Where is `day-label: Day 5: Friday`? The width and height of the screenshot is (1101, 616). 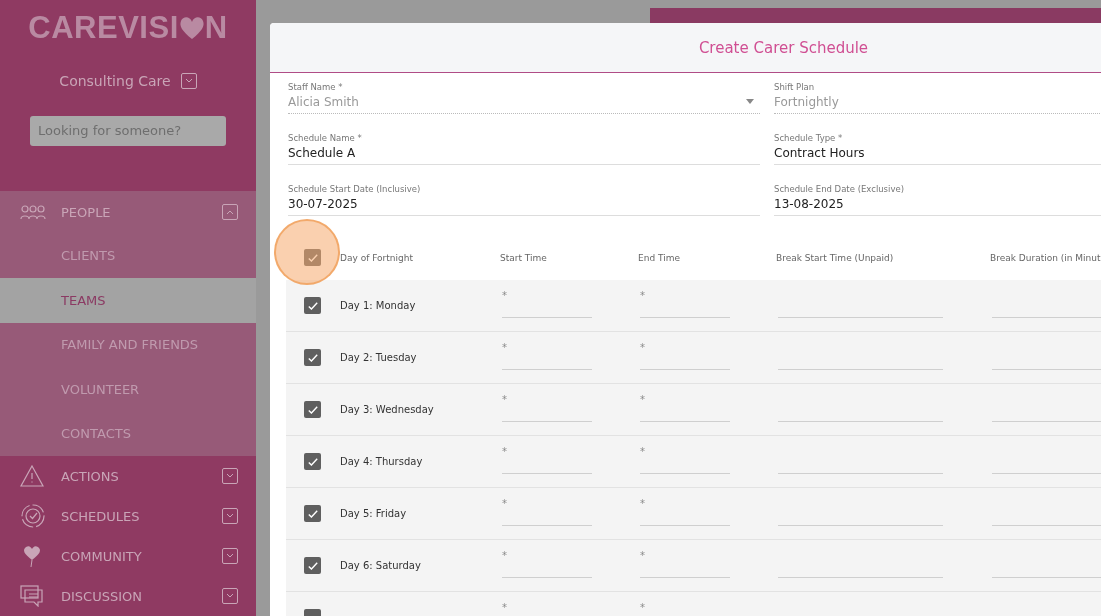
day-label: Day 5: Friday is located at coordinates (374, 513).